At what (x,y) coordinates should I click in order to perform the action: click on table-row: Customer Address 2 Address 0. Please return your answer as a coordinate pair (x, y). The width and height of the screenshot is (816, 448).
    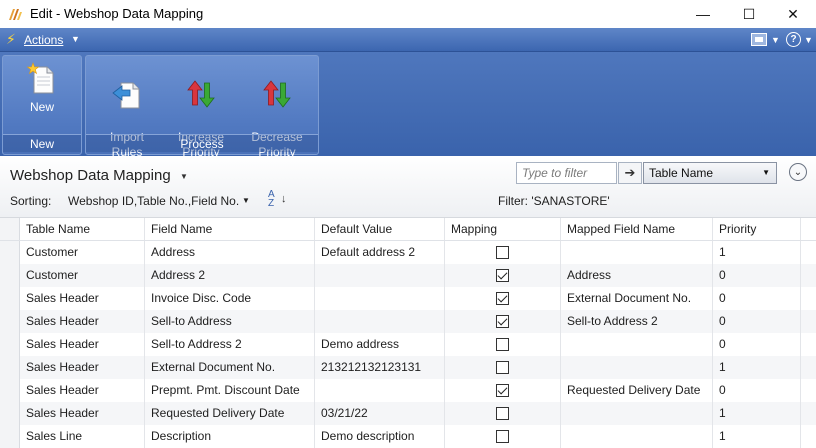
    Looking at the image, I should click on (408, 275).